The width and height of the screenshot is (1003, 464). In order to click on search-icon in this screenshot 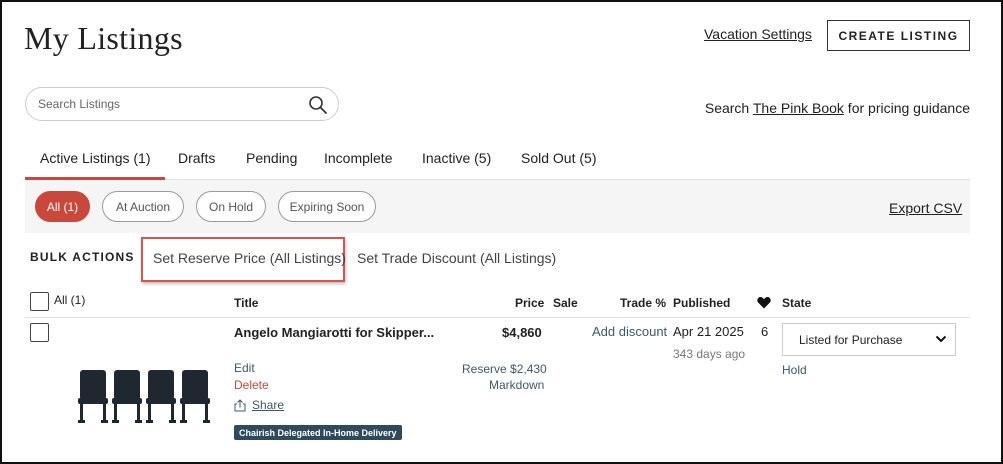, I will do `click(318, 105)`.